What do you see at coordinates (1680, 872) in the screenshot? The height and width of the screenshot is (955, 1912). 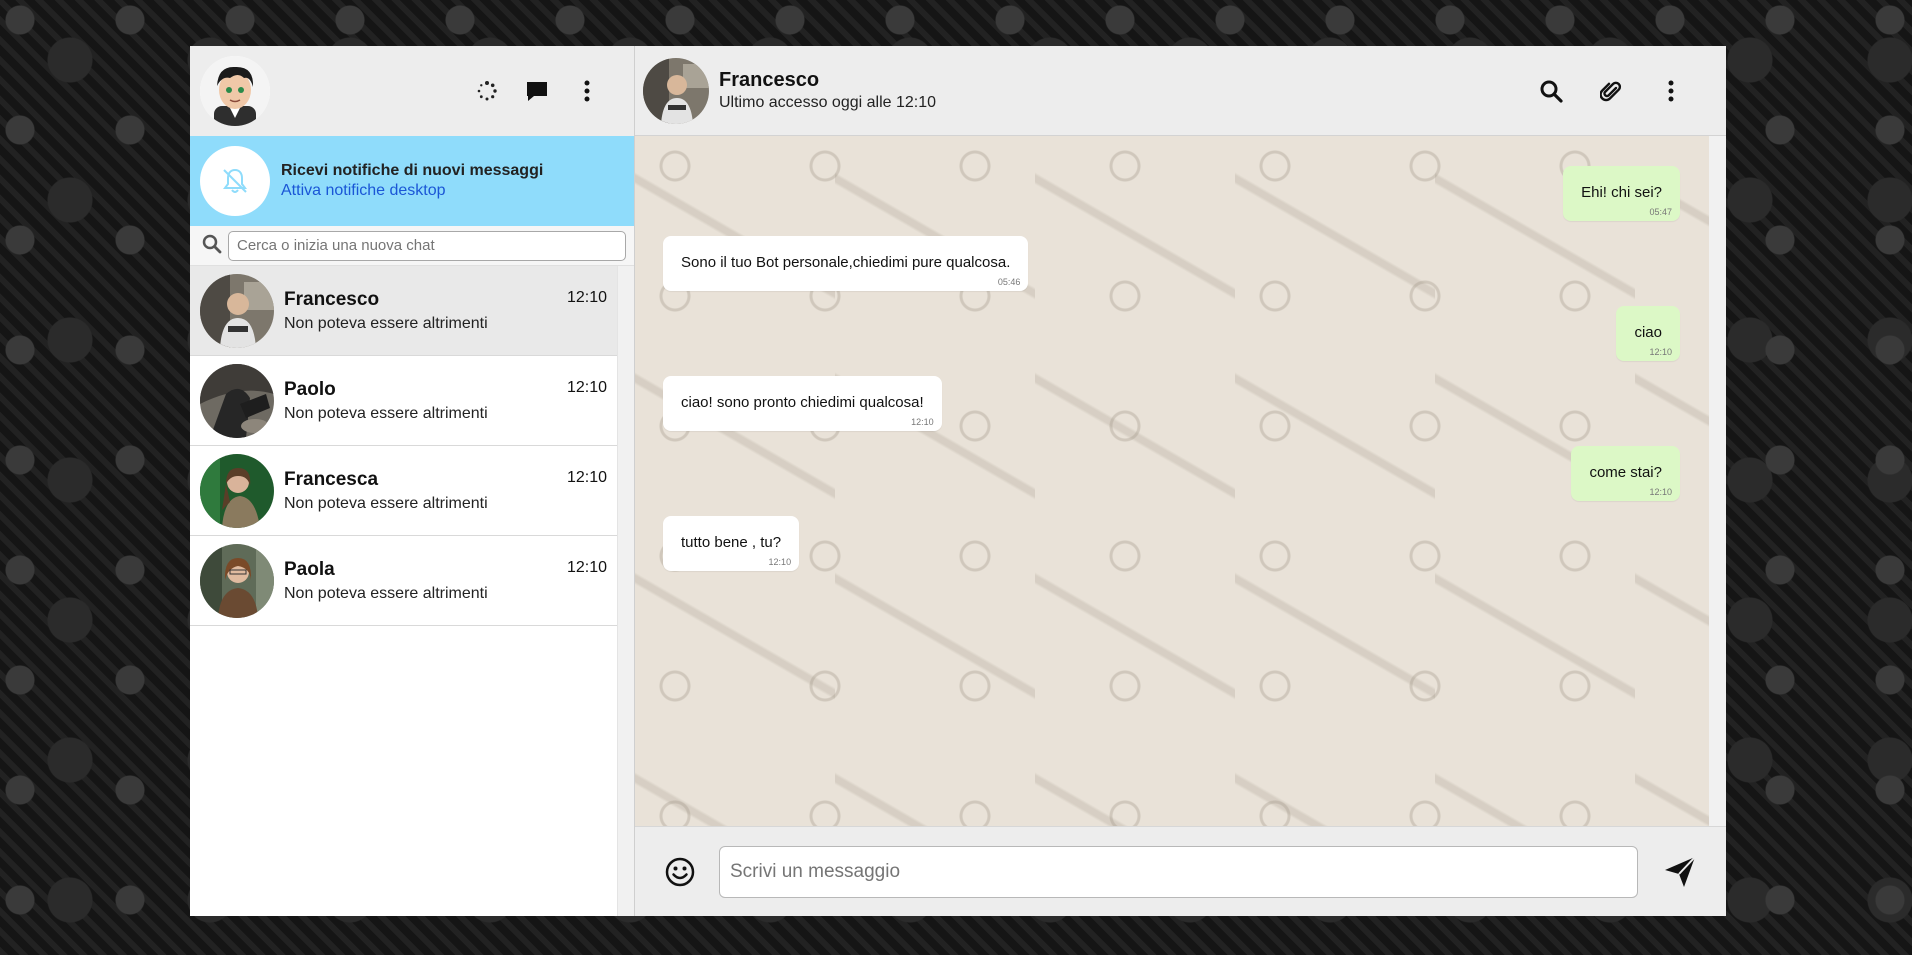 I see `send-icon` at bounding box center [1680, 872].